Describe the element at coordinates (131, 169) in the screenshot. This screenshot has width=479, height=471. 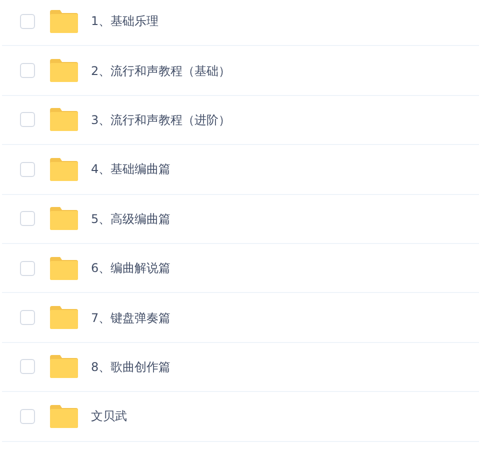
I see `folder-name: 4、基础编曲篇` at that location.